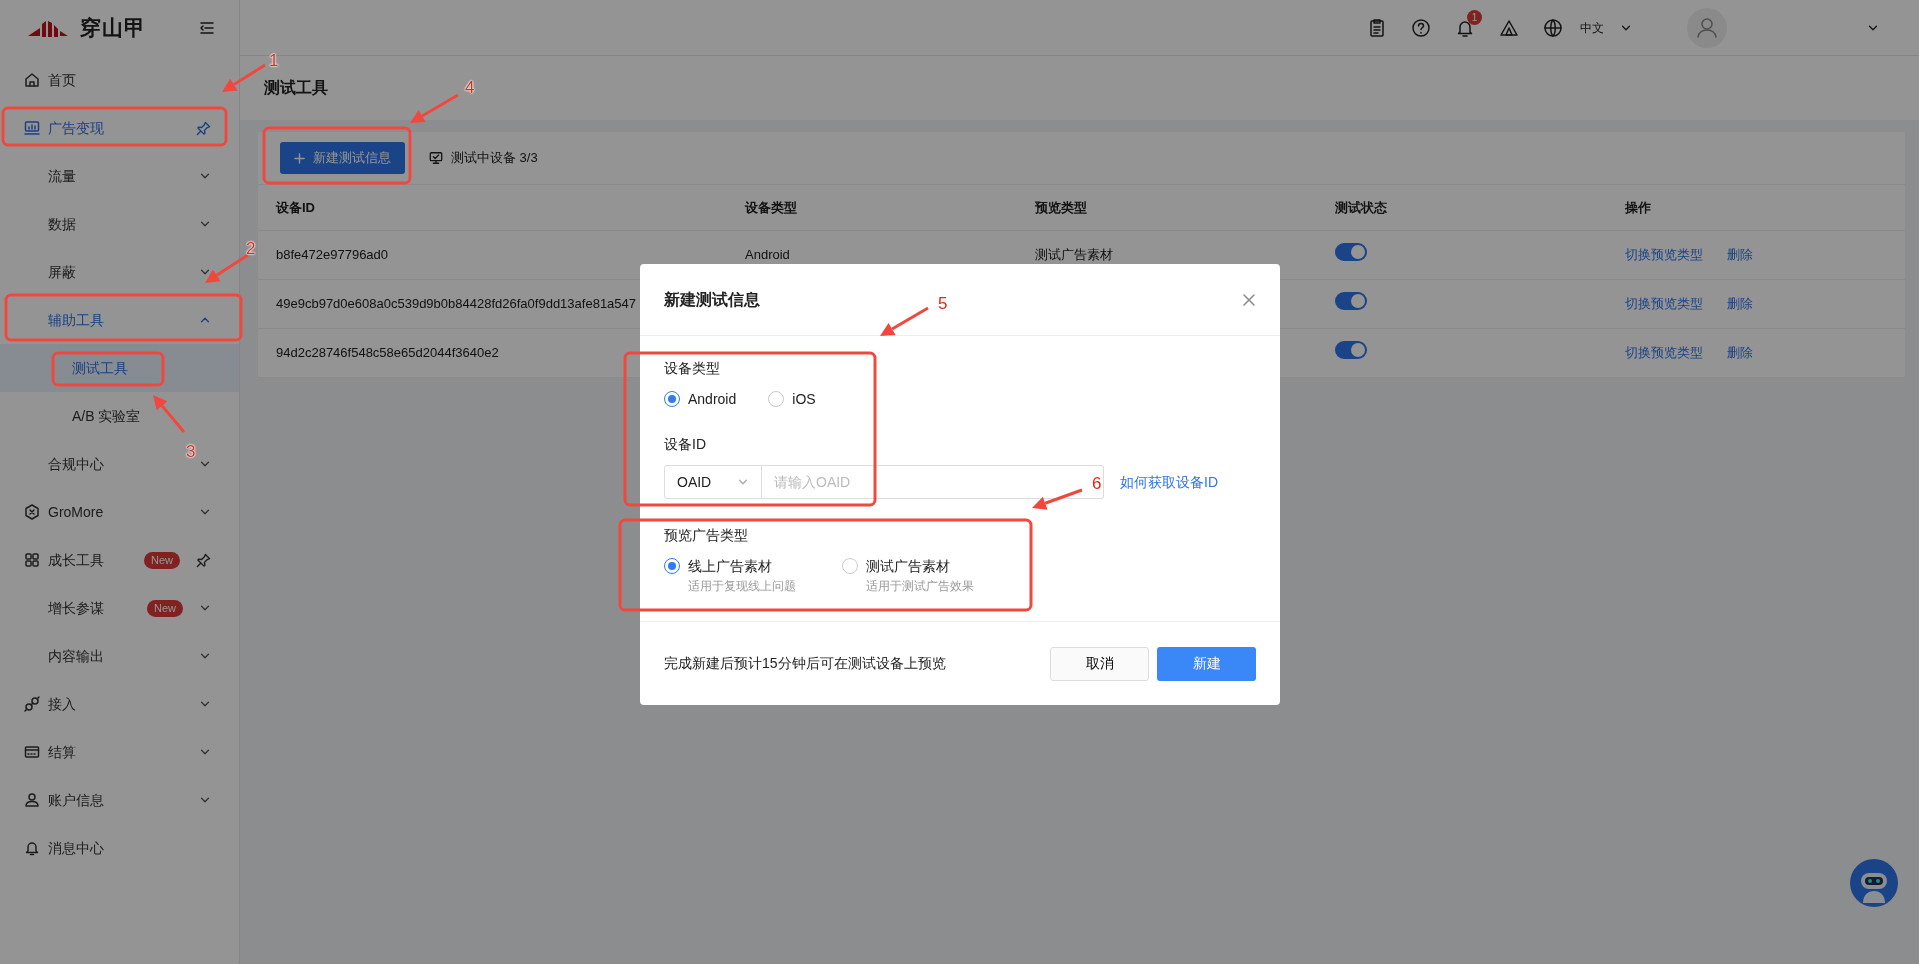  What do you see at coordinates (76, 463) in the screenshot?
I see `sidebar-item: 合规中心` at bounding box center [76, 463].